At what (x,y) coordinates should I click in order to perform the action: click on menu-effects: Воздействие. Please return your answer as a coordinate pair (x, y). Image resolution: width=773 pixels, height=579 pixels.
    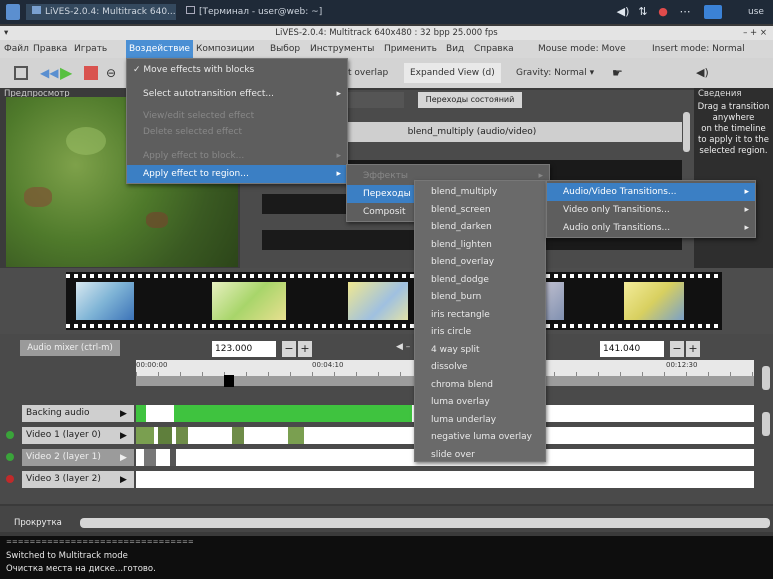
    Looking at the image, I should click on (159, 49).